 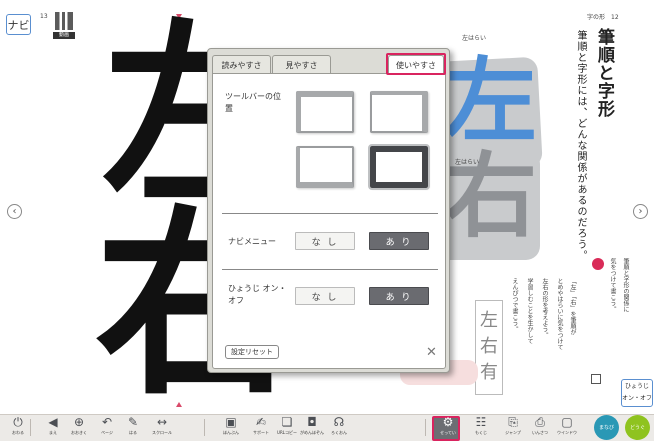 What do you see at coordinates (339, 422) in the screenshot?
I see `microphone-icon: ☊` at bounding box center [339, 422].